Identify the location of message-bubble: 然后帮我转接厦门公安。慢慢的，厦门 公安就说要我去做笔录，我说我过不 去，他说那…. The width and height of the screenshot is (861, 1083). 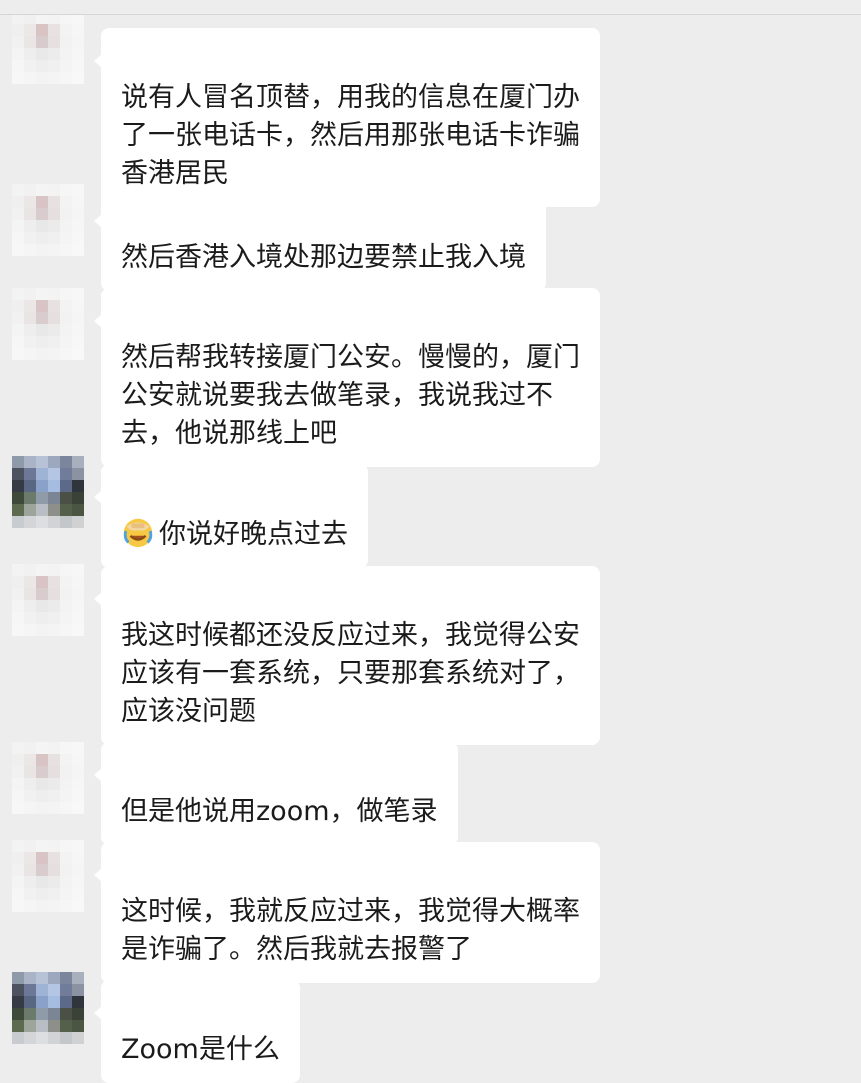
(347, 377).